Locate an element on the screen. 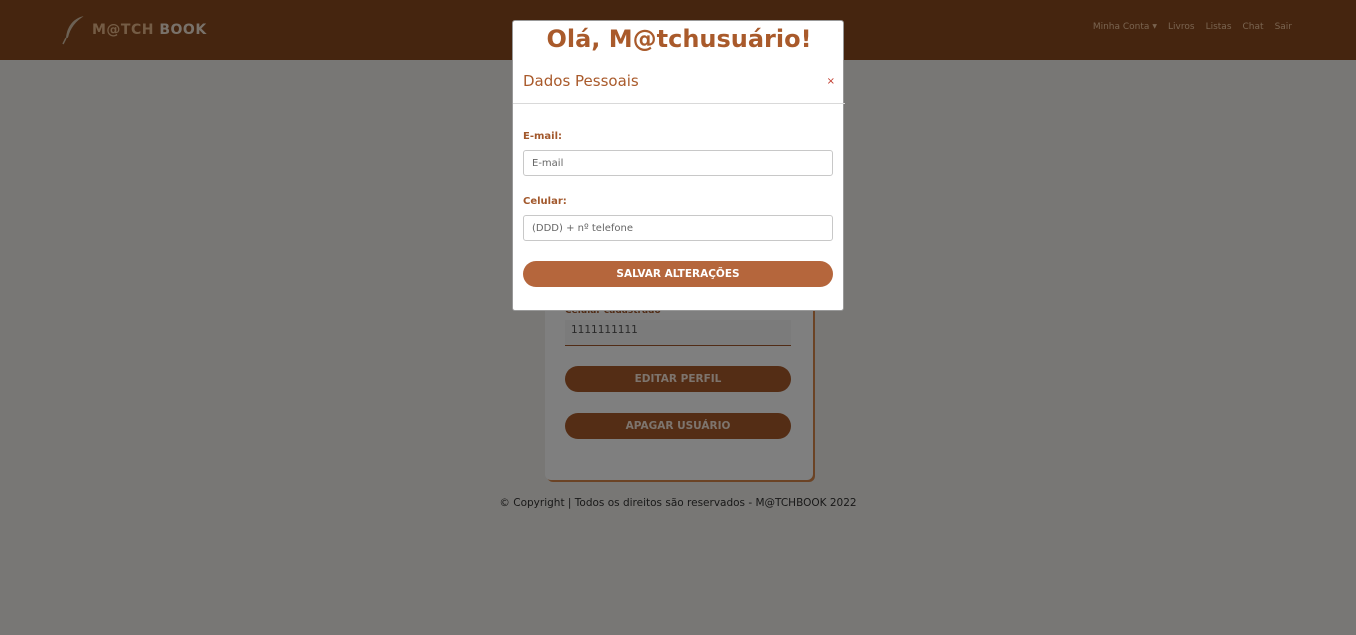 The height and width of the screenshot is (635, 1356). save-changes-button: SALVAR ALTERAÇÕES is located at coordinates (678, 274).